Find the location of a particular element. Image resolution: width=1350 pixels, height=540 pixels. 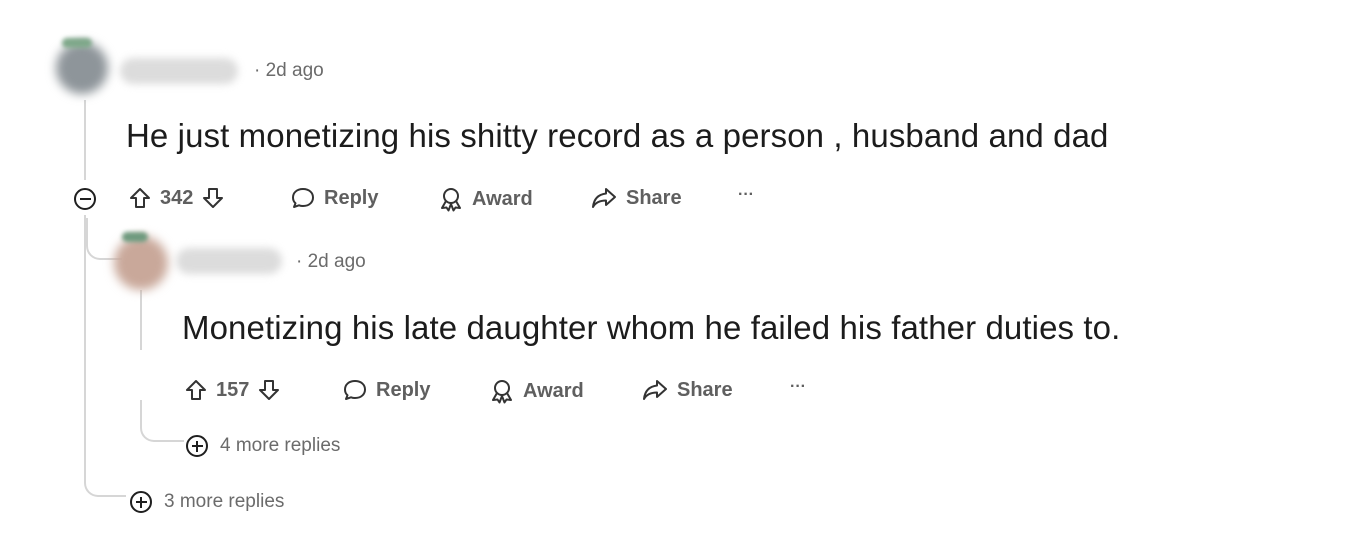

more-replies-label: 4 more replies is located at coordinates (280, 445).